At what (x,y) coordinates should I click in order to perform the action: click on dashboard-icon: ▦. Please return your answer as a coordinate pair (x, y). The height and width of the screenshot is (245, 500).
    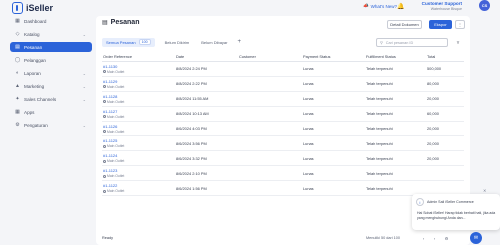
    Looking at the image, I should click on (17, 21).